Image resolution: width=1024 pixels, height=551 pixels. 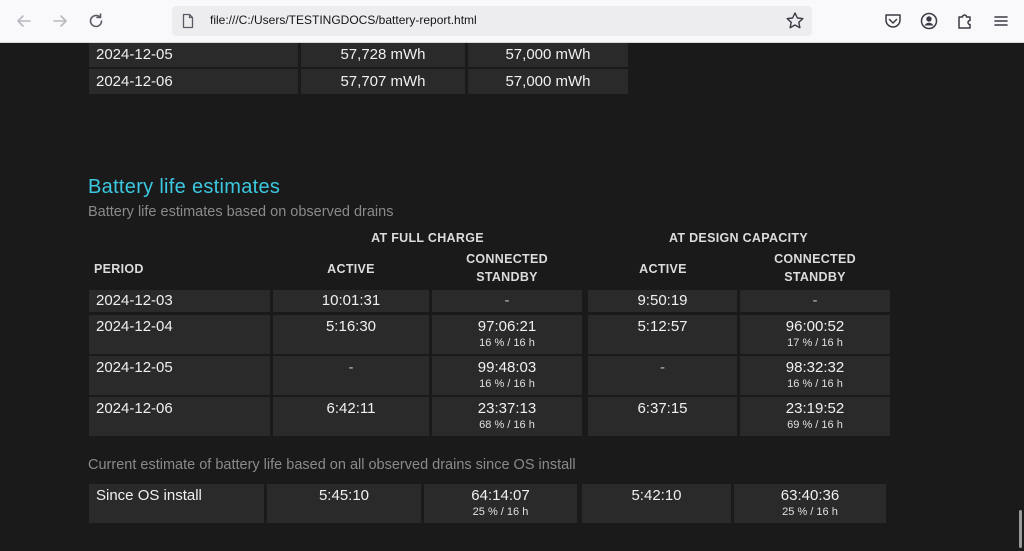 I want to click on table-row-period: 2024-12-05, so click(x=179, y=375).